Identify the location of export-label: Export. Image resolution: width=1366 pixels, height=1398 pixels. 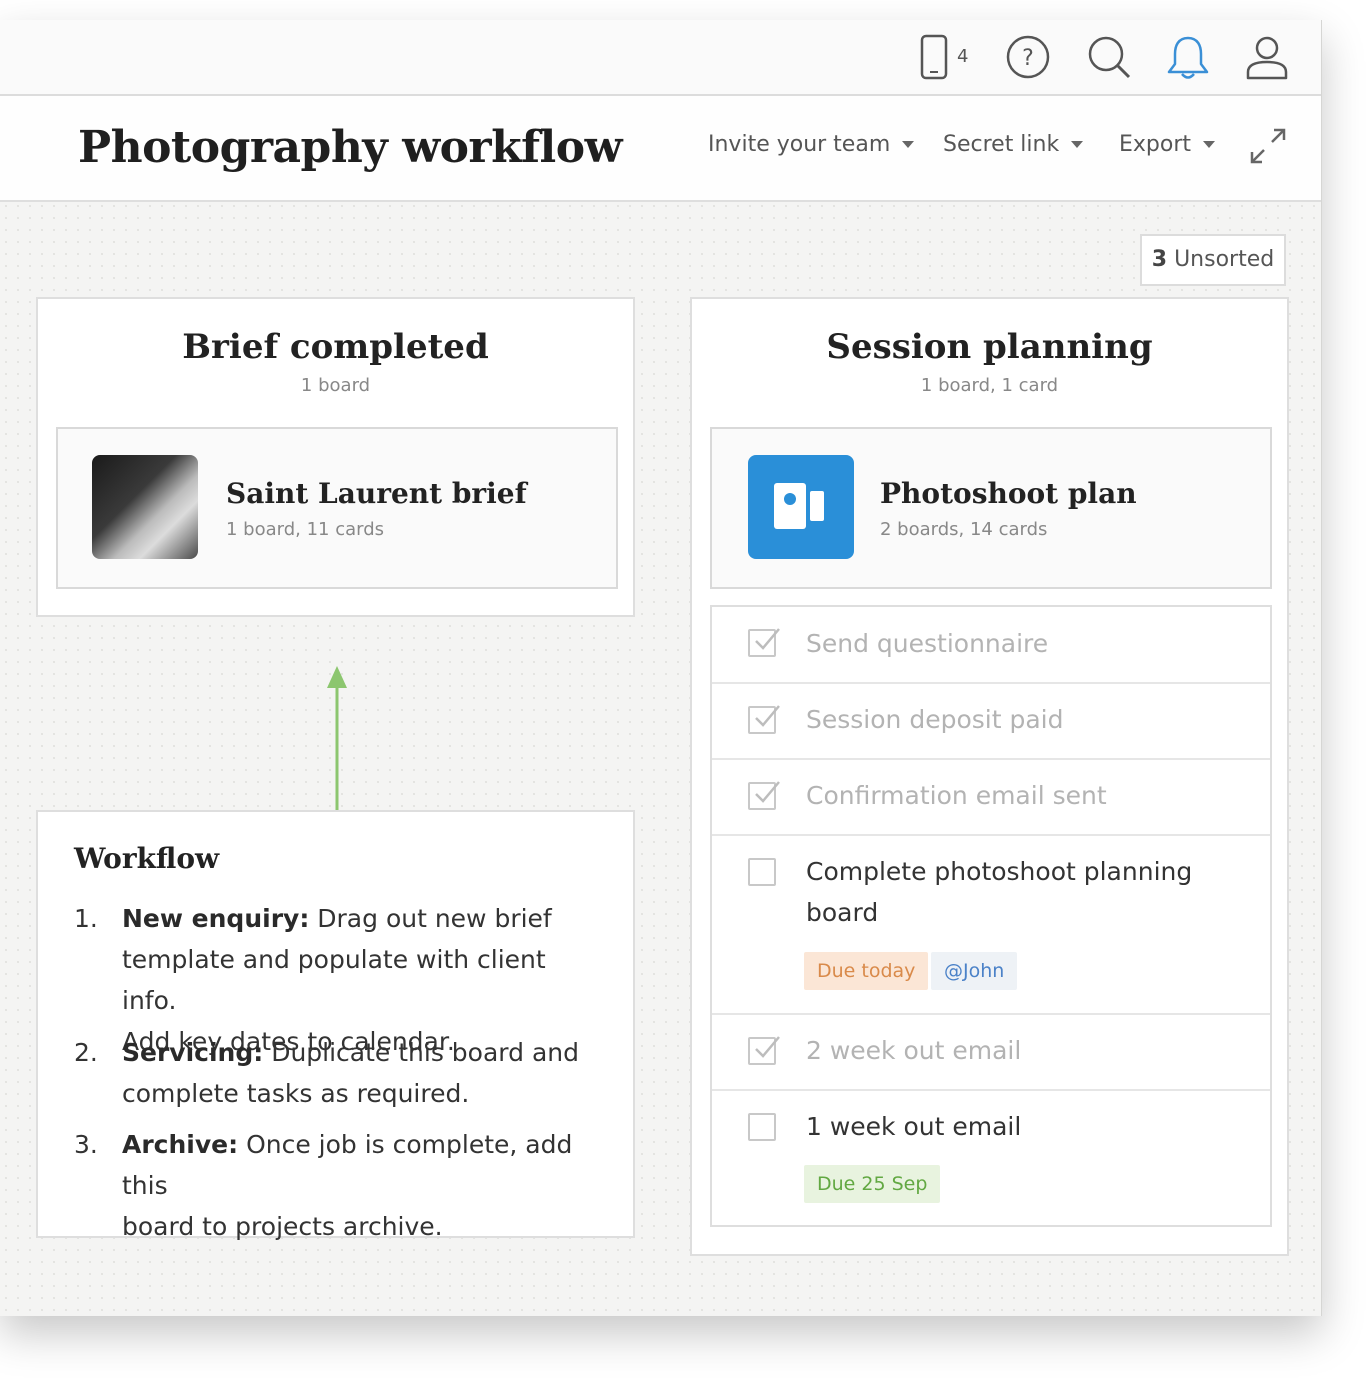
(1155, 144).